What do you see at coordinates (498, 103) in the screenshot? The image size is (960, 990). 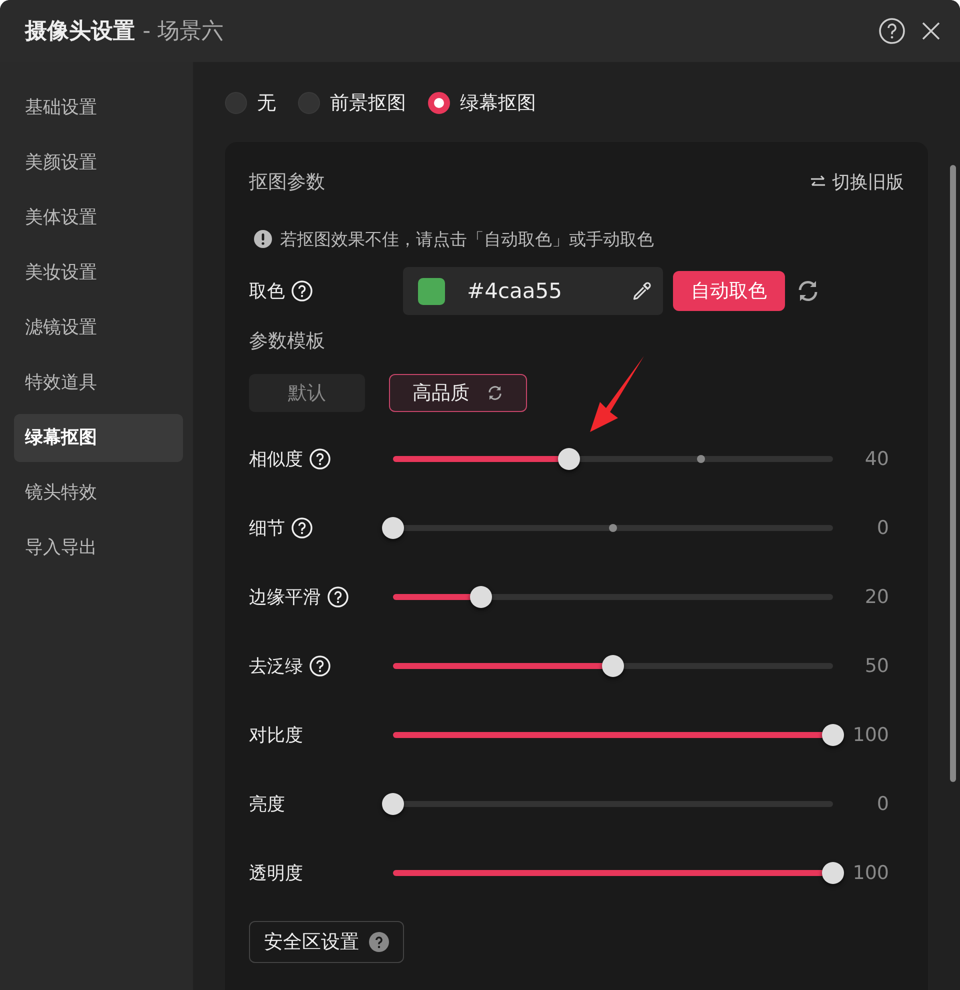 I see `radio-label: 绿幕抠图` at bounding box center [498, 103].